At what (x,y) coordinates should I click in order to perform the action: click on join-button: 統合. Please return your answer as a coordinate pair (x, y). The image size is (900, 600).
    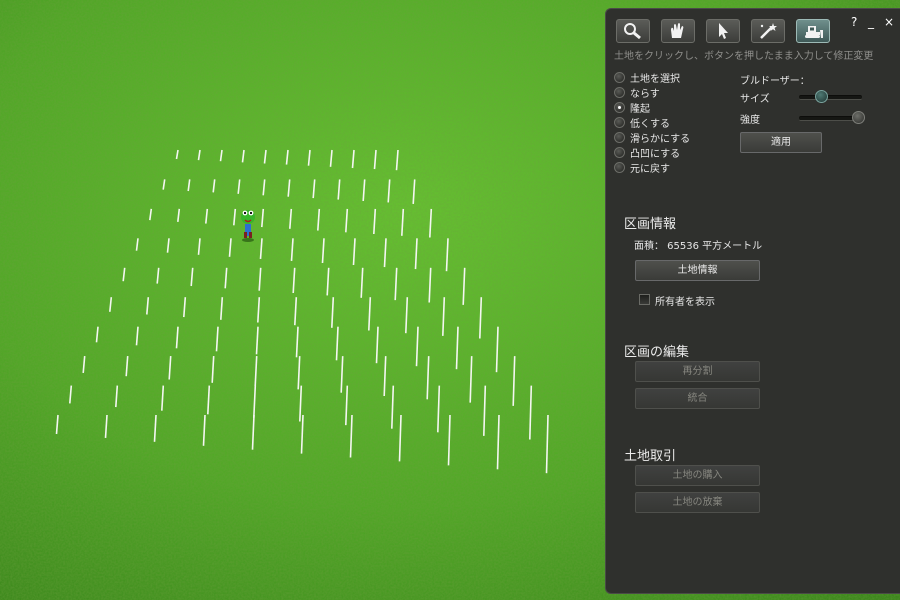
    Looking at the image, I should click on (697, 398).